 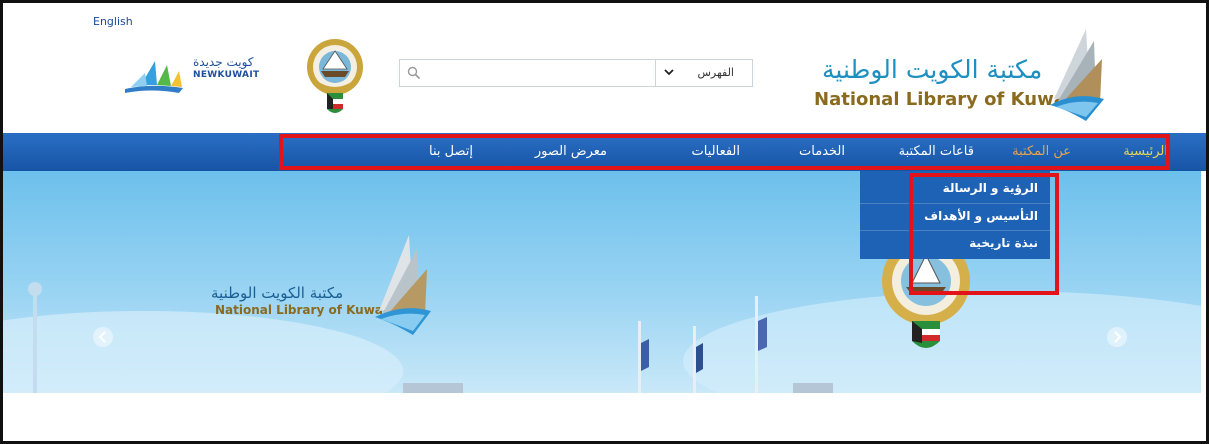 I want to click on new-kuwait-sail-icon, so click(x=154, y=77).